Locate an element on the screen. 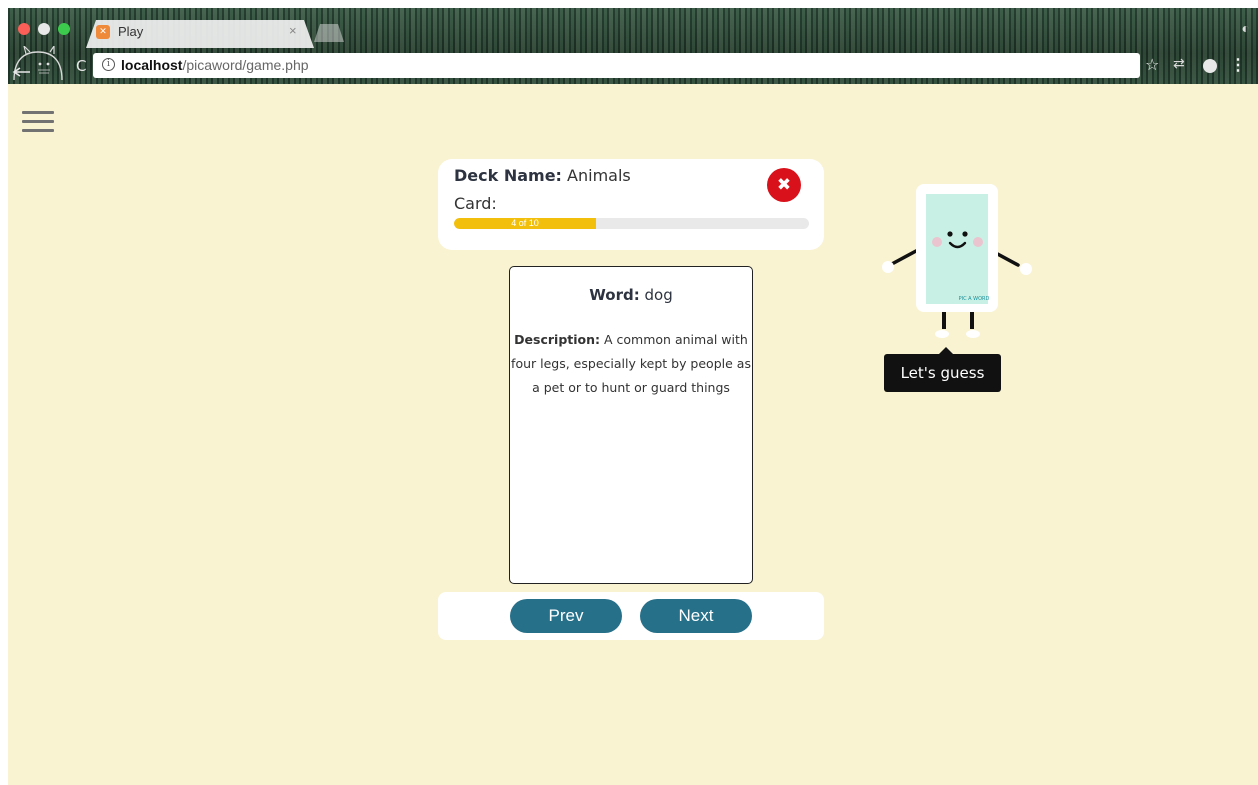 This screenshot has height=785, width=1258. url-host: localhost is located at coordinates (152, 65).